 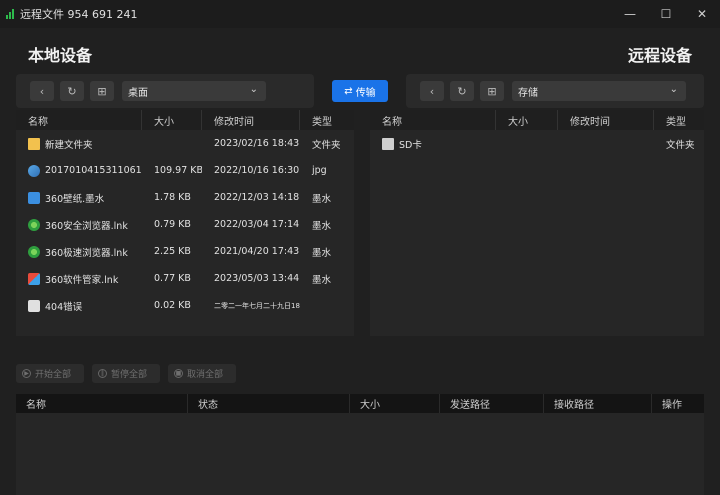 What do you see at coordinates (462, 91) in the screenshot?
I see `remote-refresh-button: ↻` at bounding box center [462, 91].